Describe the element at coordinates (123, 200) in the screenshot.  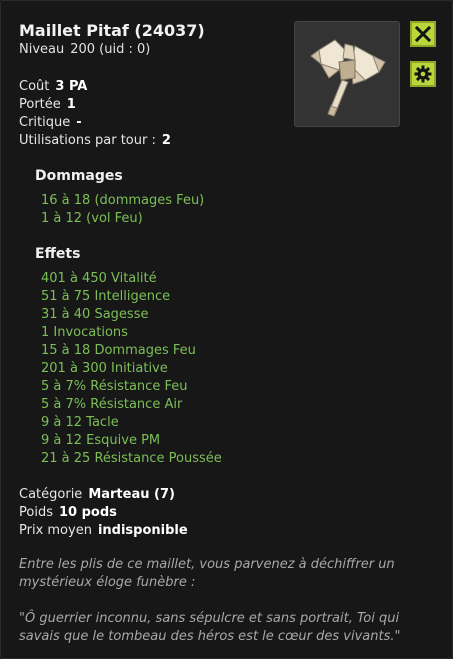
I see `damage-line: 16 à 18 (dommages Feu)` at that location.